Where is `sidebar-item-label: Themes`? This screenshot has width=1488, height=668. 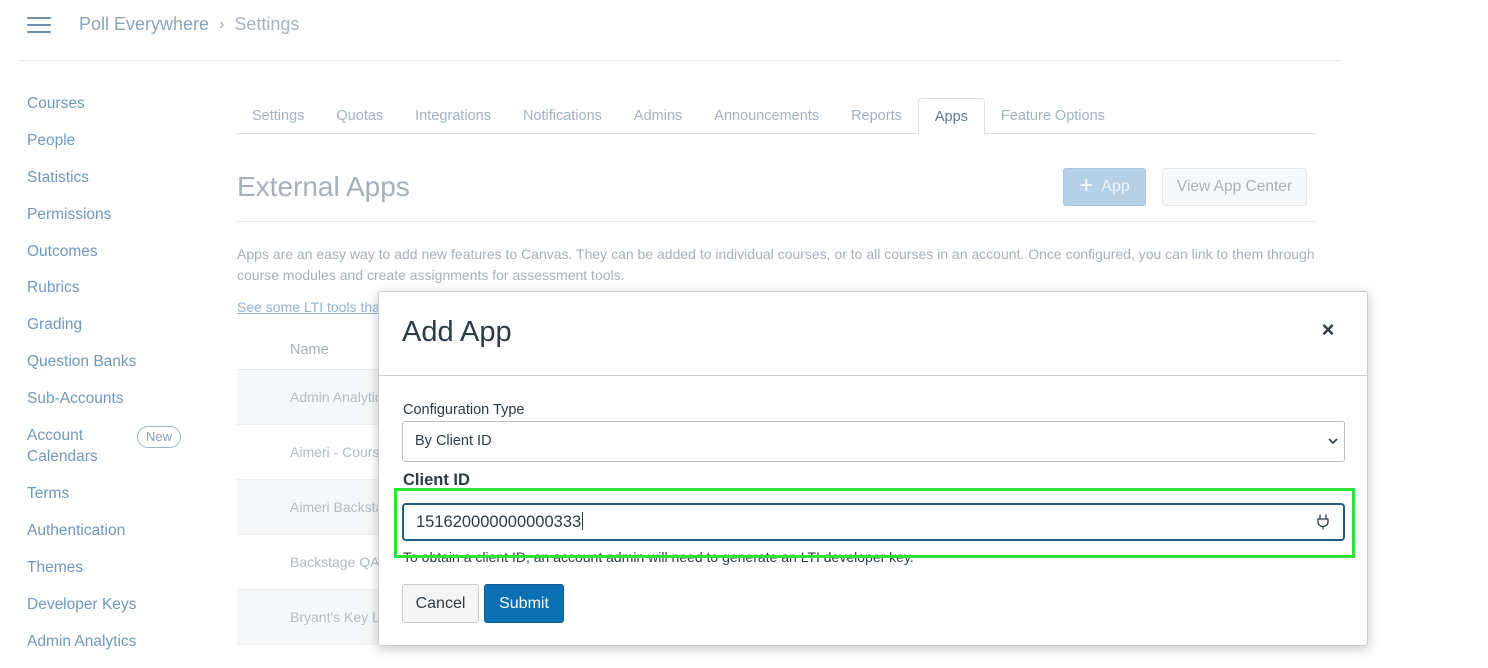
sidebar-item-label: Themes is located at coordinates (55, 567).